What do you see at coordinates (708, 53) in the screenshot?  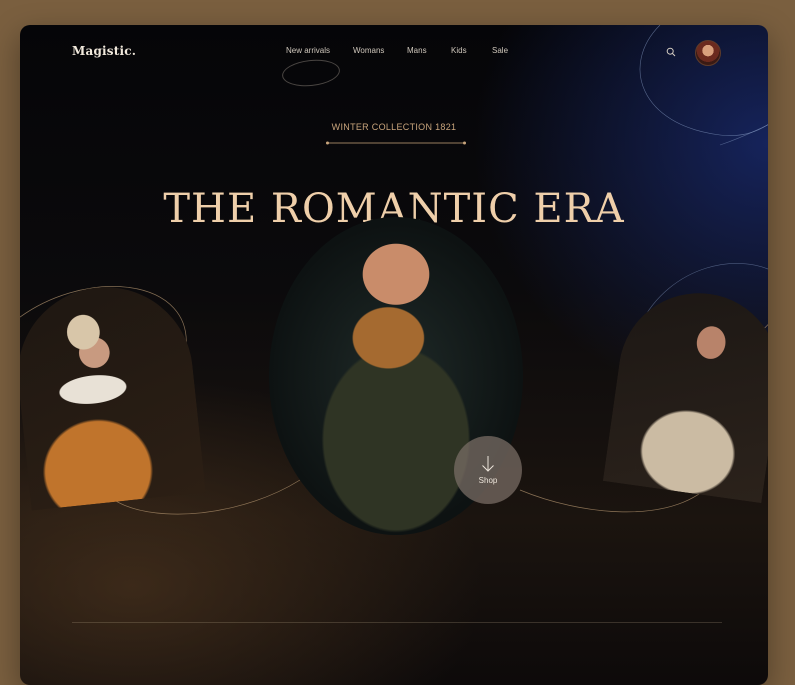 I see `user-avatar` at bounding box center [708, 53].